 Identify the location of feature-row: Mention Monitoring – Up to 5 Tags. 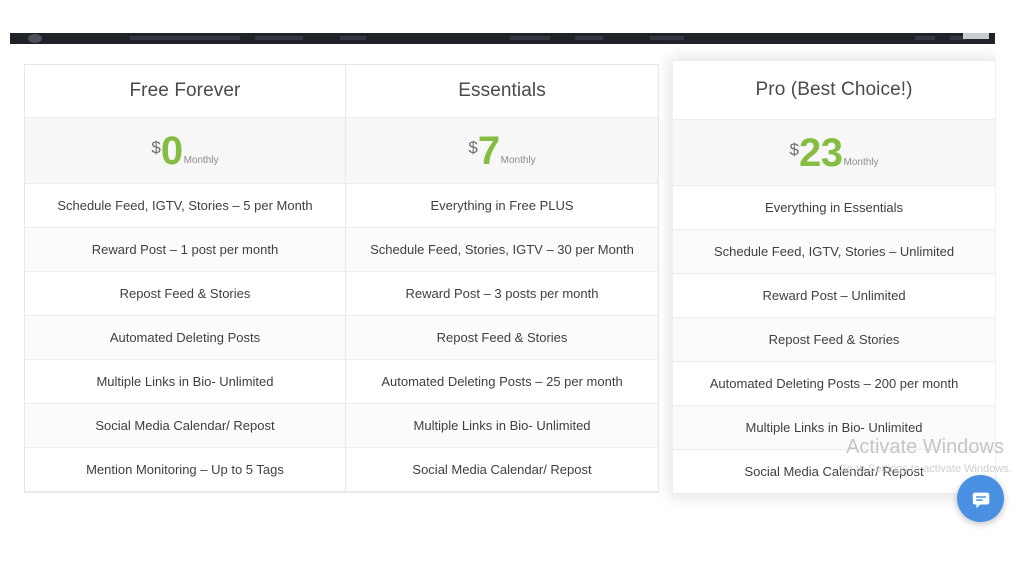
(185, 470).